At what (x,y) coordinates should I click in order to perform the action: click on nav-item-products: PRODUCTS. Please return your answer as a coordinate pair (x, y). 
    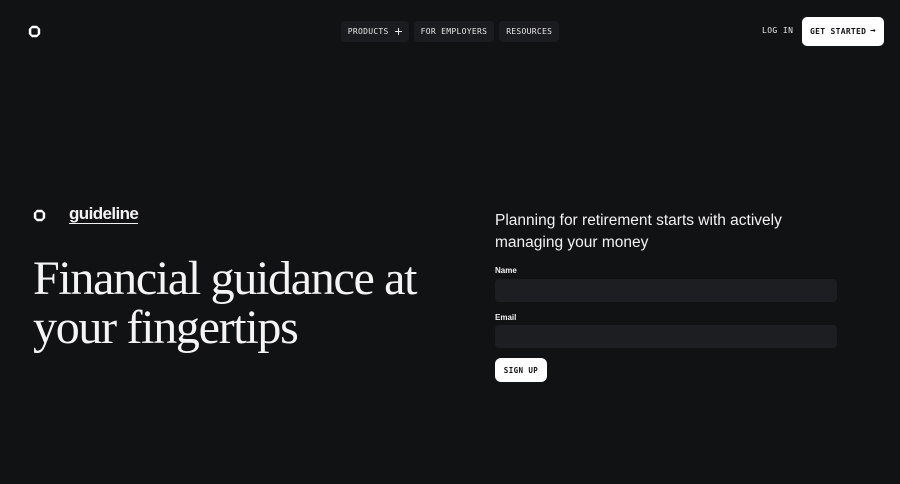
    Looking at the image, I should click on (374, 31).